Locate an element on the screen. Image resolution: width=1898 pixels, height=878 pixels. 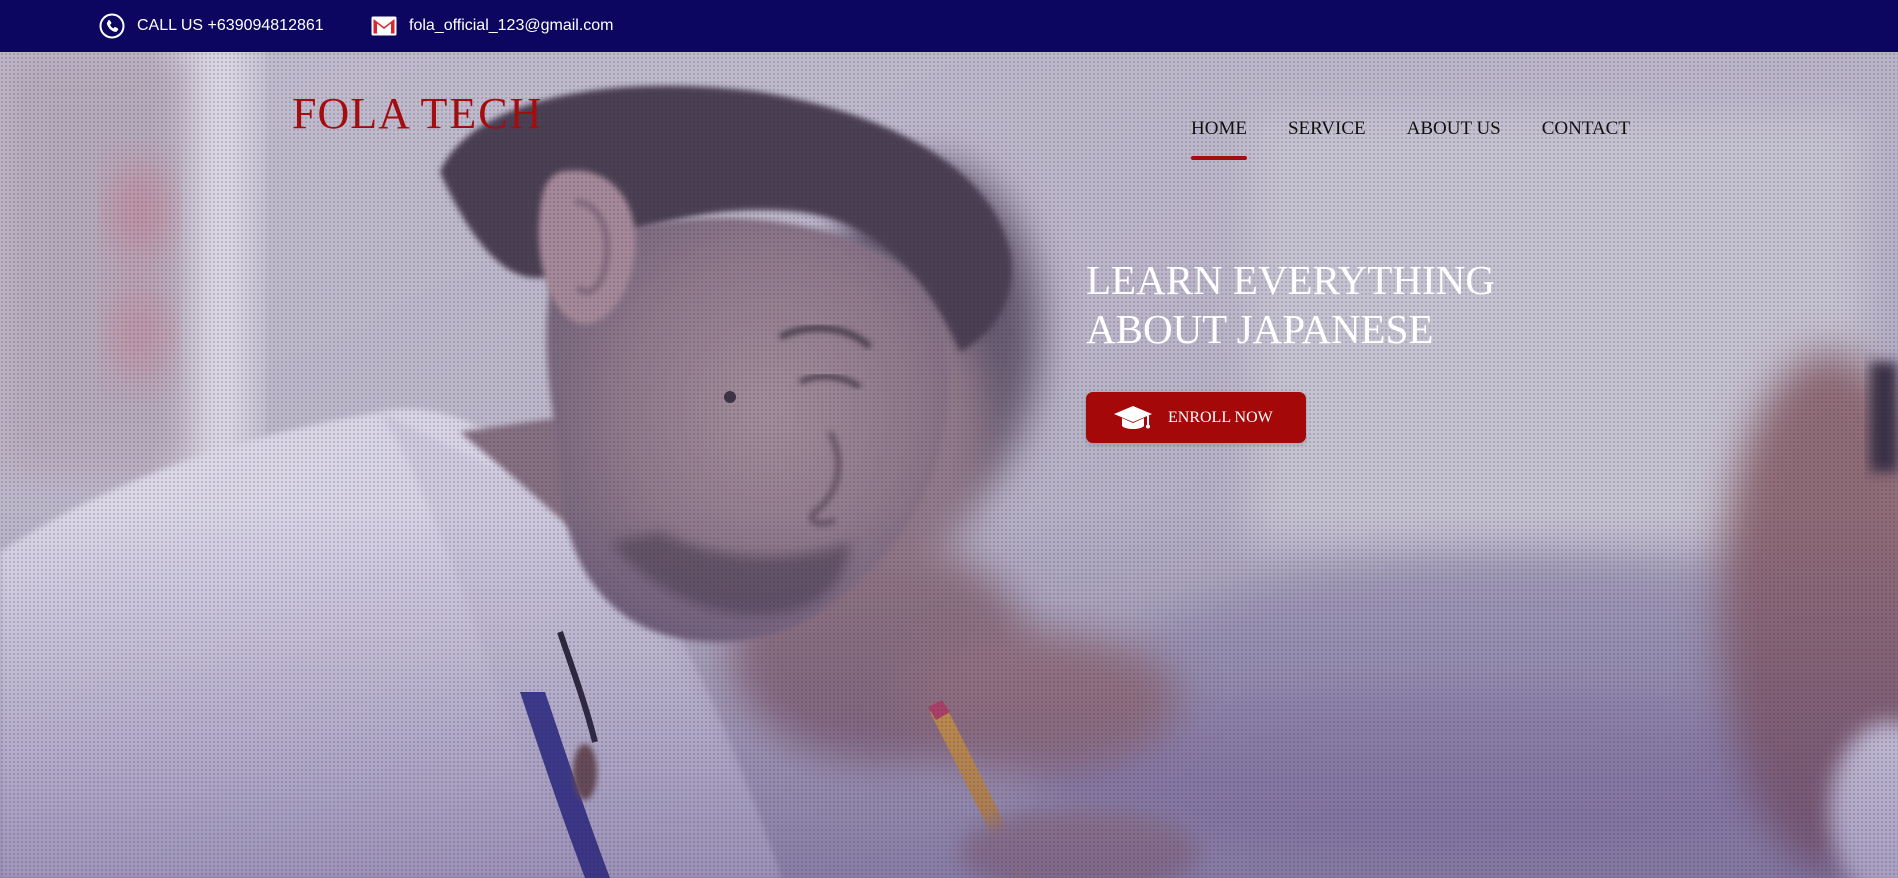
site-logo: FOLA TECH is located at coordinates (417, 114).